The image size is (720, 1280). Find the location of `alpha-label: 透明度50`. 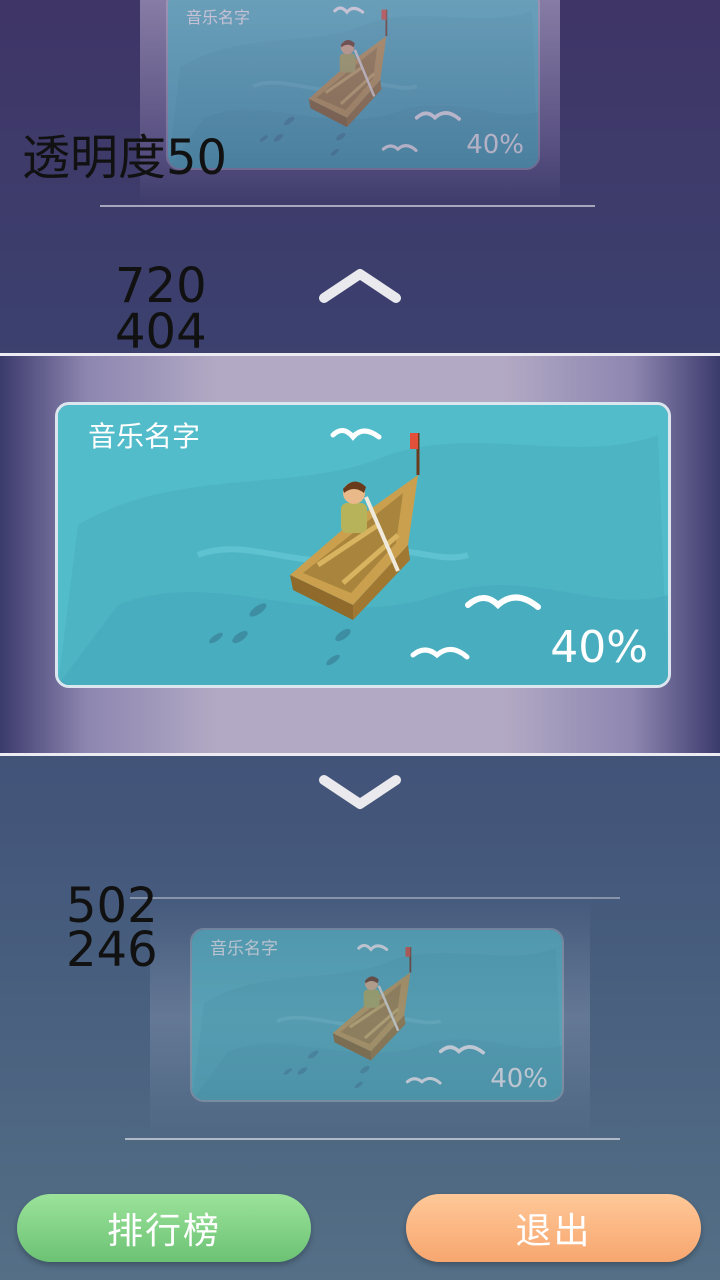

alpha-label: 透明度50 is located at coordinates (125, 158).